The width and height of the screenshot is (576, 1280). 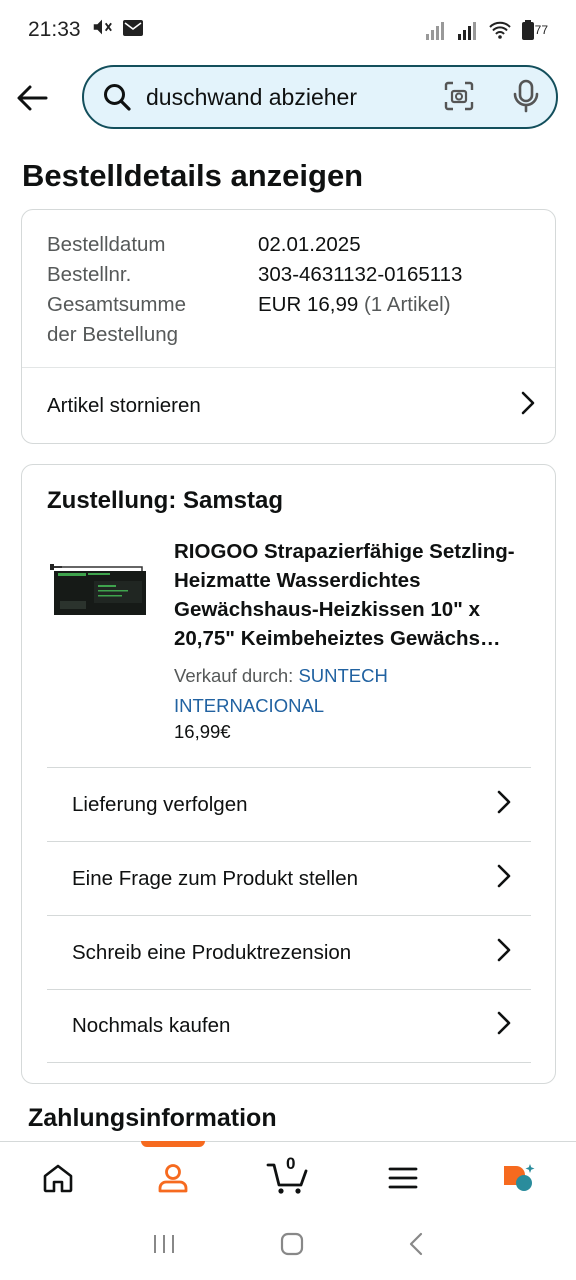 I want to click on system-navigation-bar, so click(x=288, y=1246).